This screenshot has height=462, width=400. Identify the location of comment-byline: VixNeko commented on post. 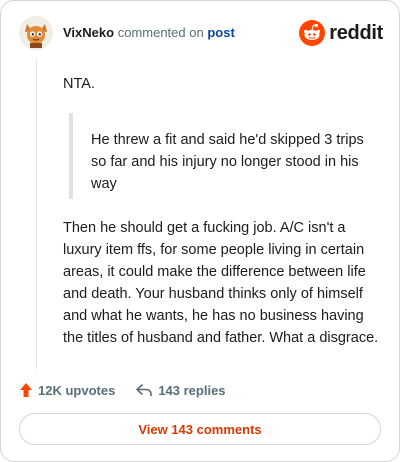
(149, 33).